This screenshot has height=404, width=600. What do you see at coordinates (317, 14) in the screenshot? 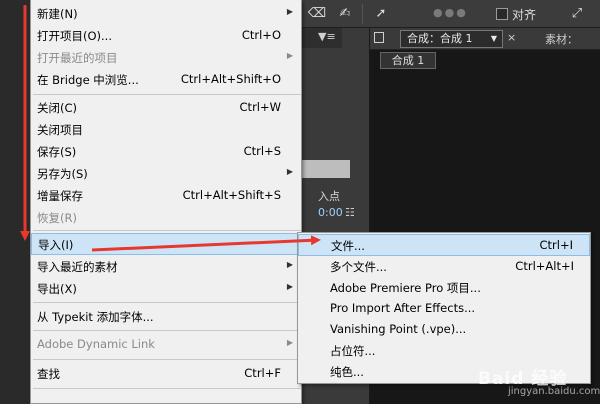
I see `eraser-tool-icon: ⌫` at bounding box center [317, 14].